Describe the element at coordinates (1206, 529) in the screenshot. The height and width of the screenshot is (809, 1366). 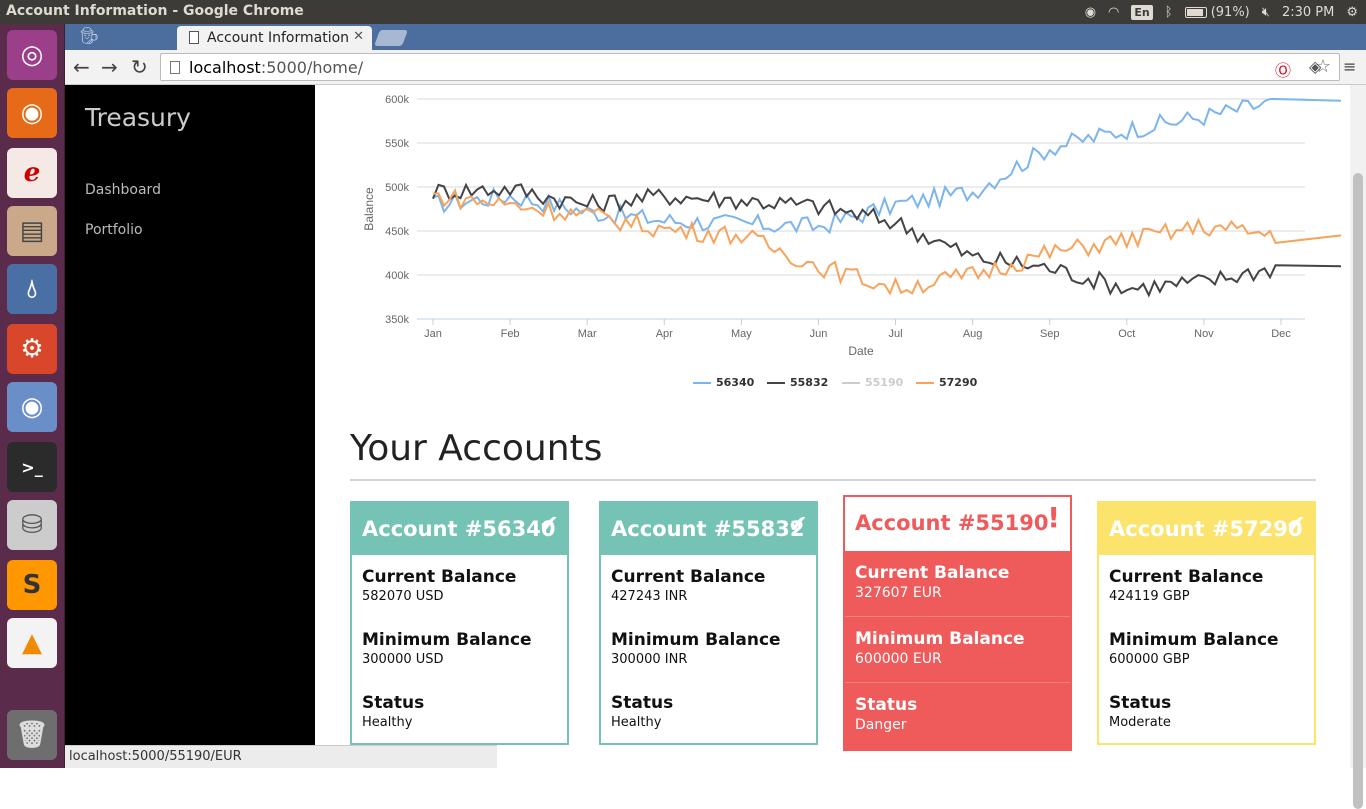
I see `account-title: Account #57290` at that location.